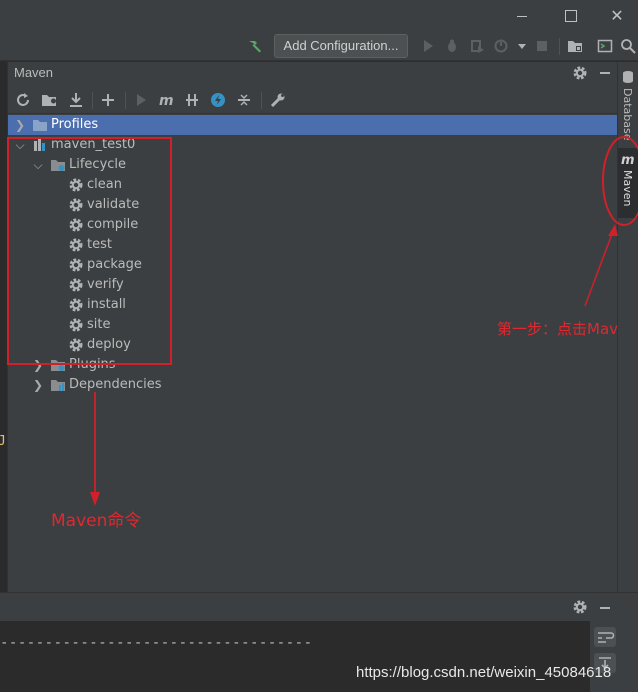 The width and height of the screenshot is (638, 692). Describe the element at coordinates (58, 385) in the screenshot. I see `dependencies-folder-icon` at that location.